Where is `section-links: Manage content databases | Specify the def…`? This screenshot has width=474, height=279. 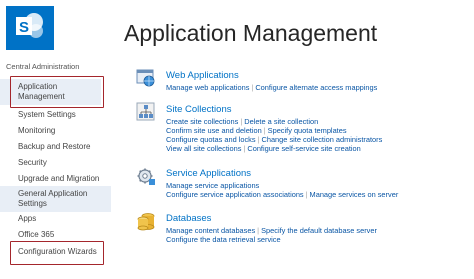
section-links: Manage content databases | Specify the def… is located at coordinates (316, 235).